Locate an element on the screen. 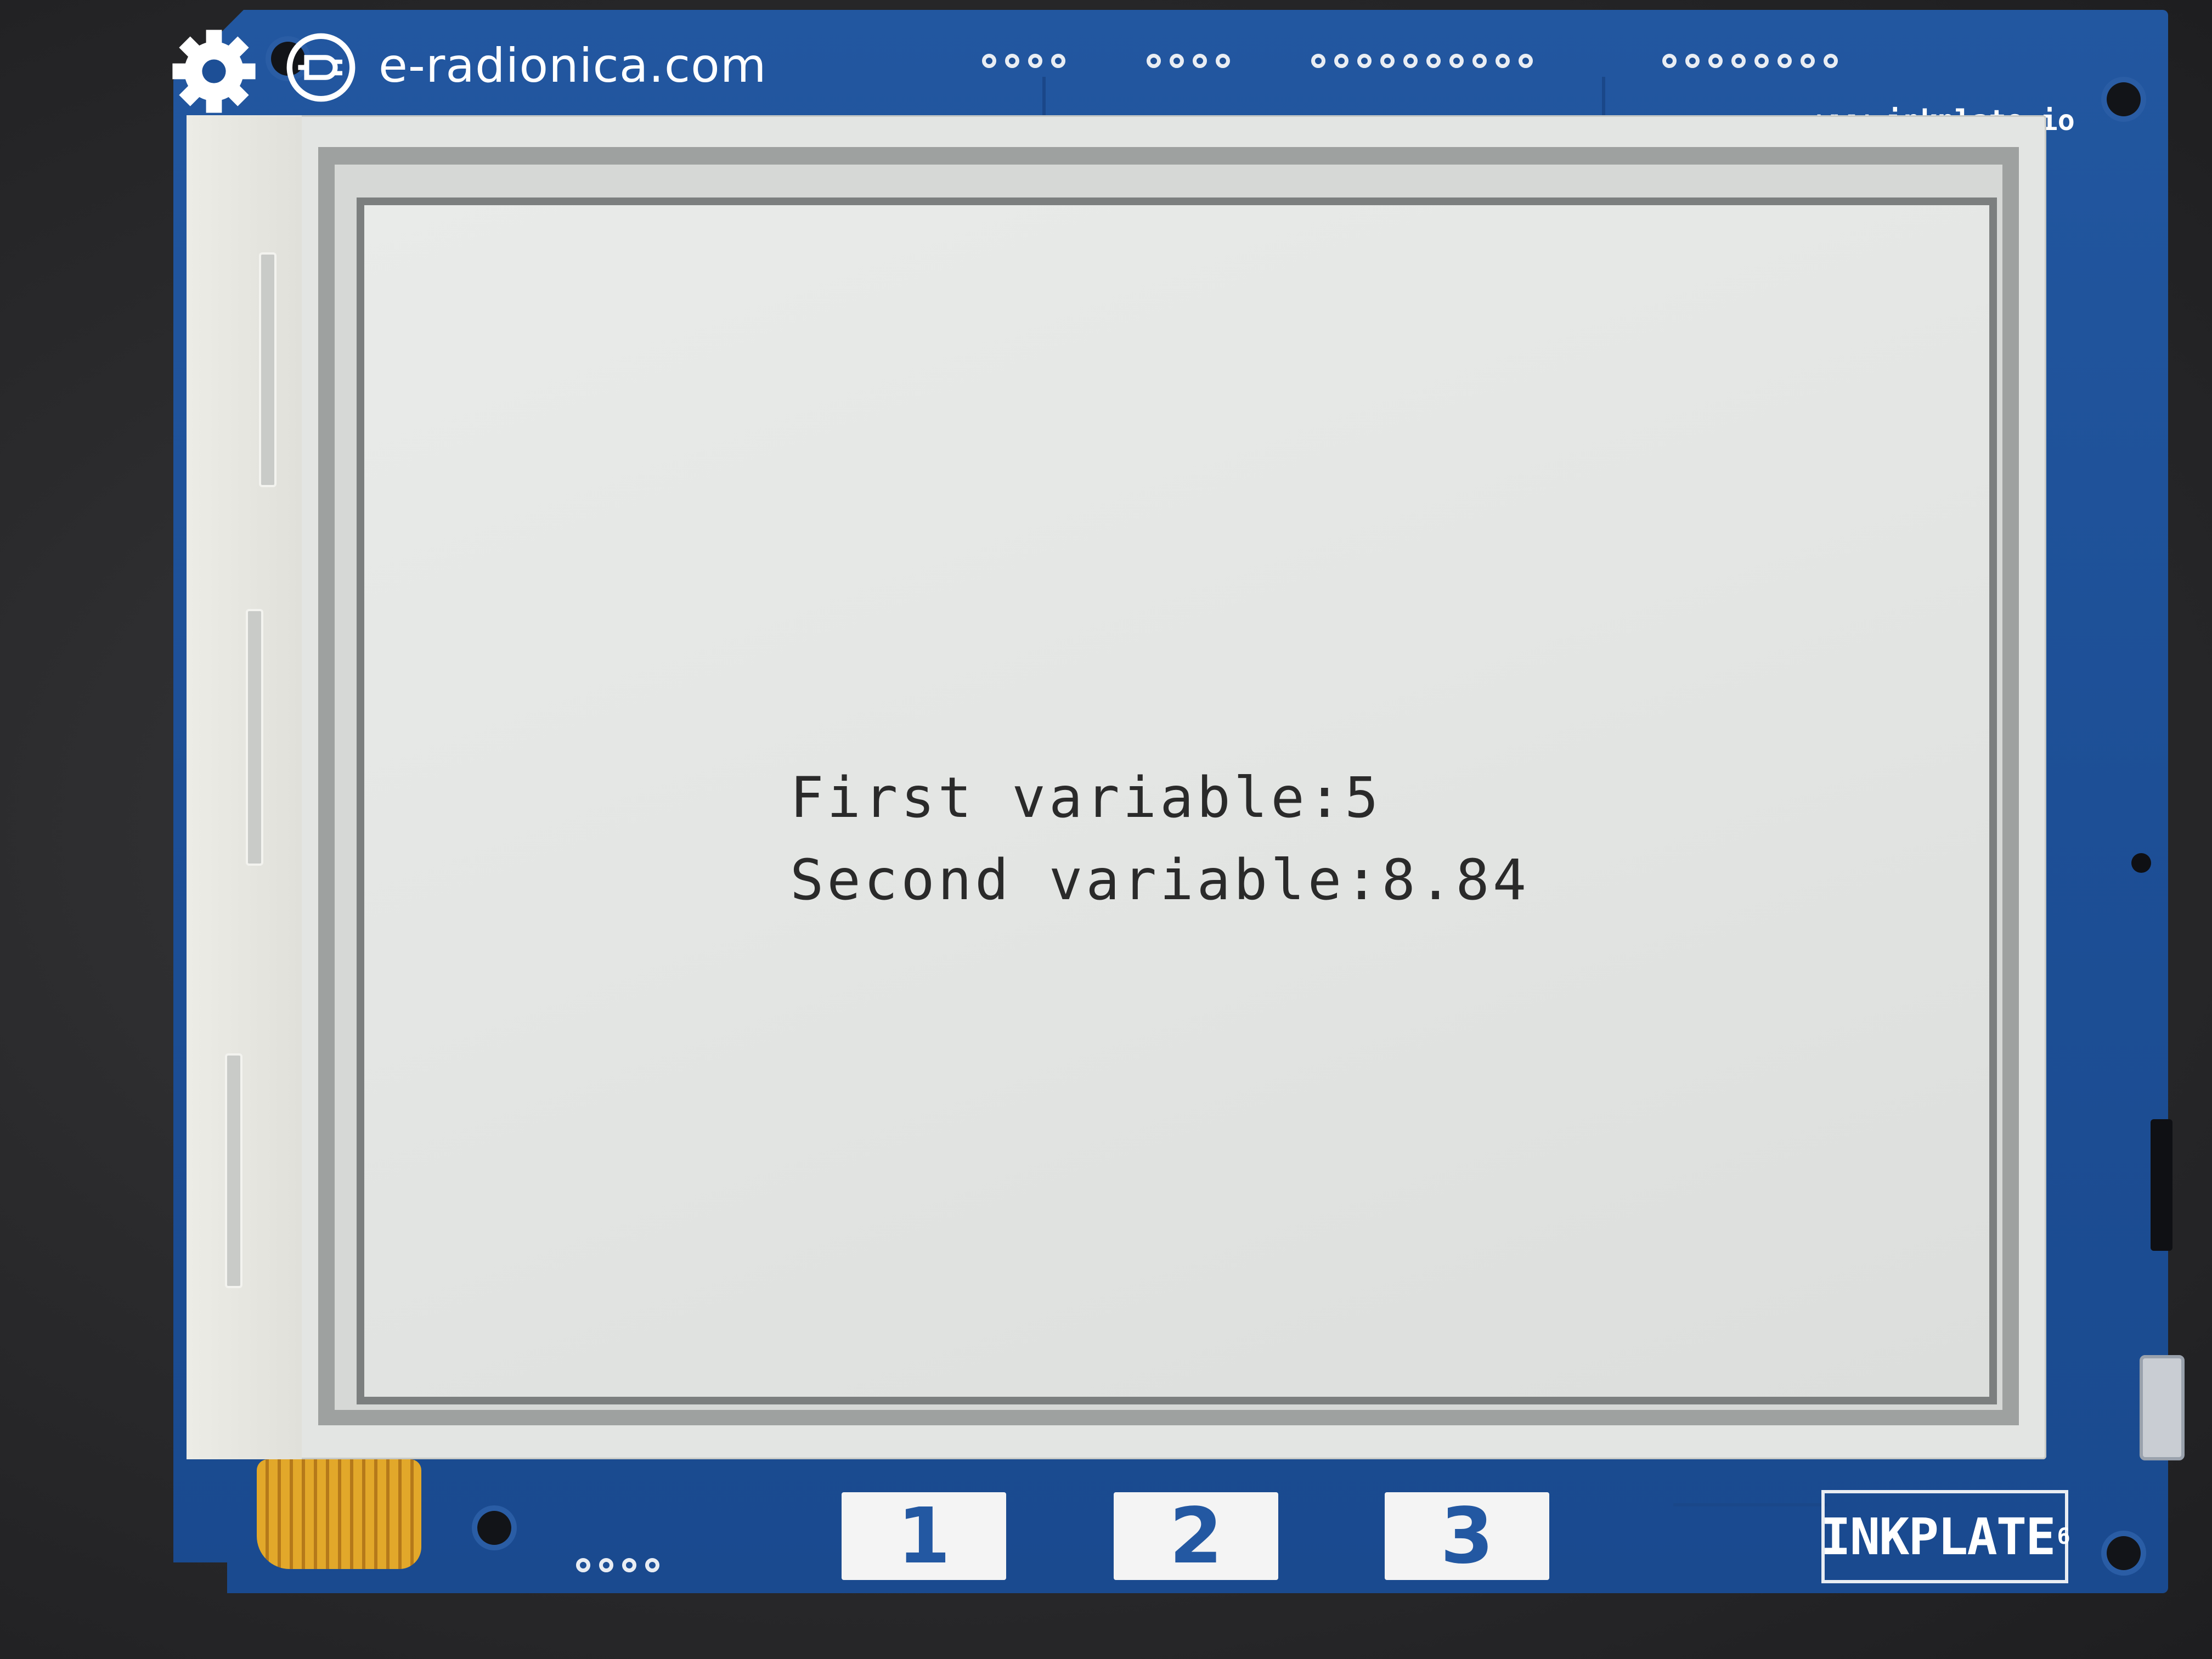 Image resolution: width=2212 pixels, height=1659 pixels. plug-logo-icon is located at coordinates (321, 68).